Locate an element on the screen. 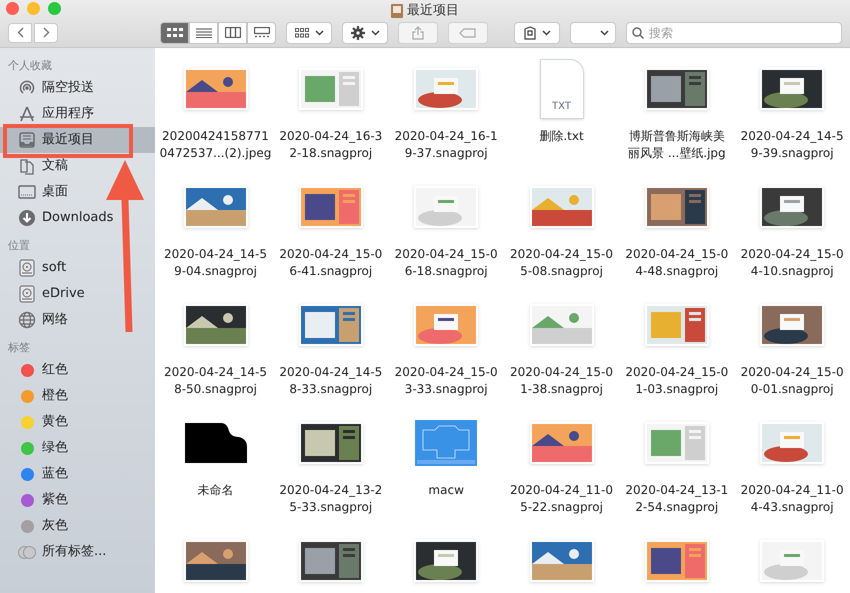 The width and height of the screenshot is (850, 593). chevron-right-icon is located at coordinates (46, 32).